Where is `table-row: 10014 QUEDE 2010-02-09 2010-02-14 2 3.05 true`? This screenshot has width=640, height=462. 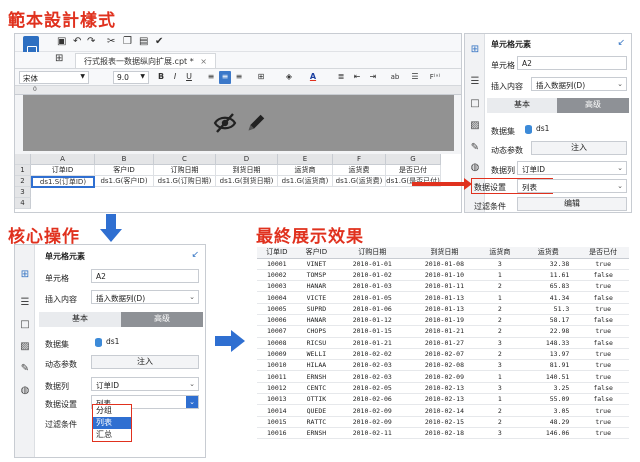
table-row: 10014 QUEDE 2010-02-09 2010-02-14 2 3.05 true is located at coordinates (443, 410).